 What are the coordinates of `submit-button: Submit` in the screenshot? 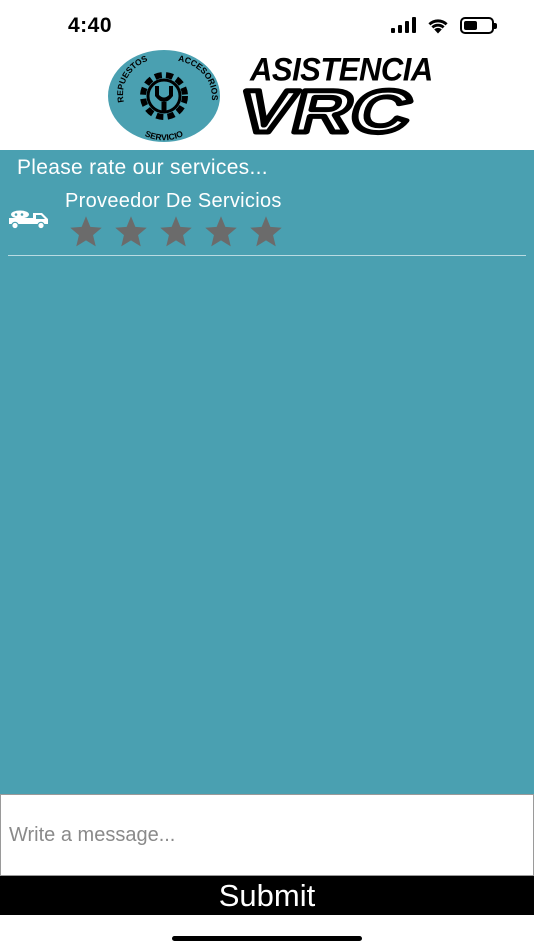 It's located at (267, 895).